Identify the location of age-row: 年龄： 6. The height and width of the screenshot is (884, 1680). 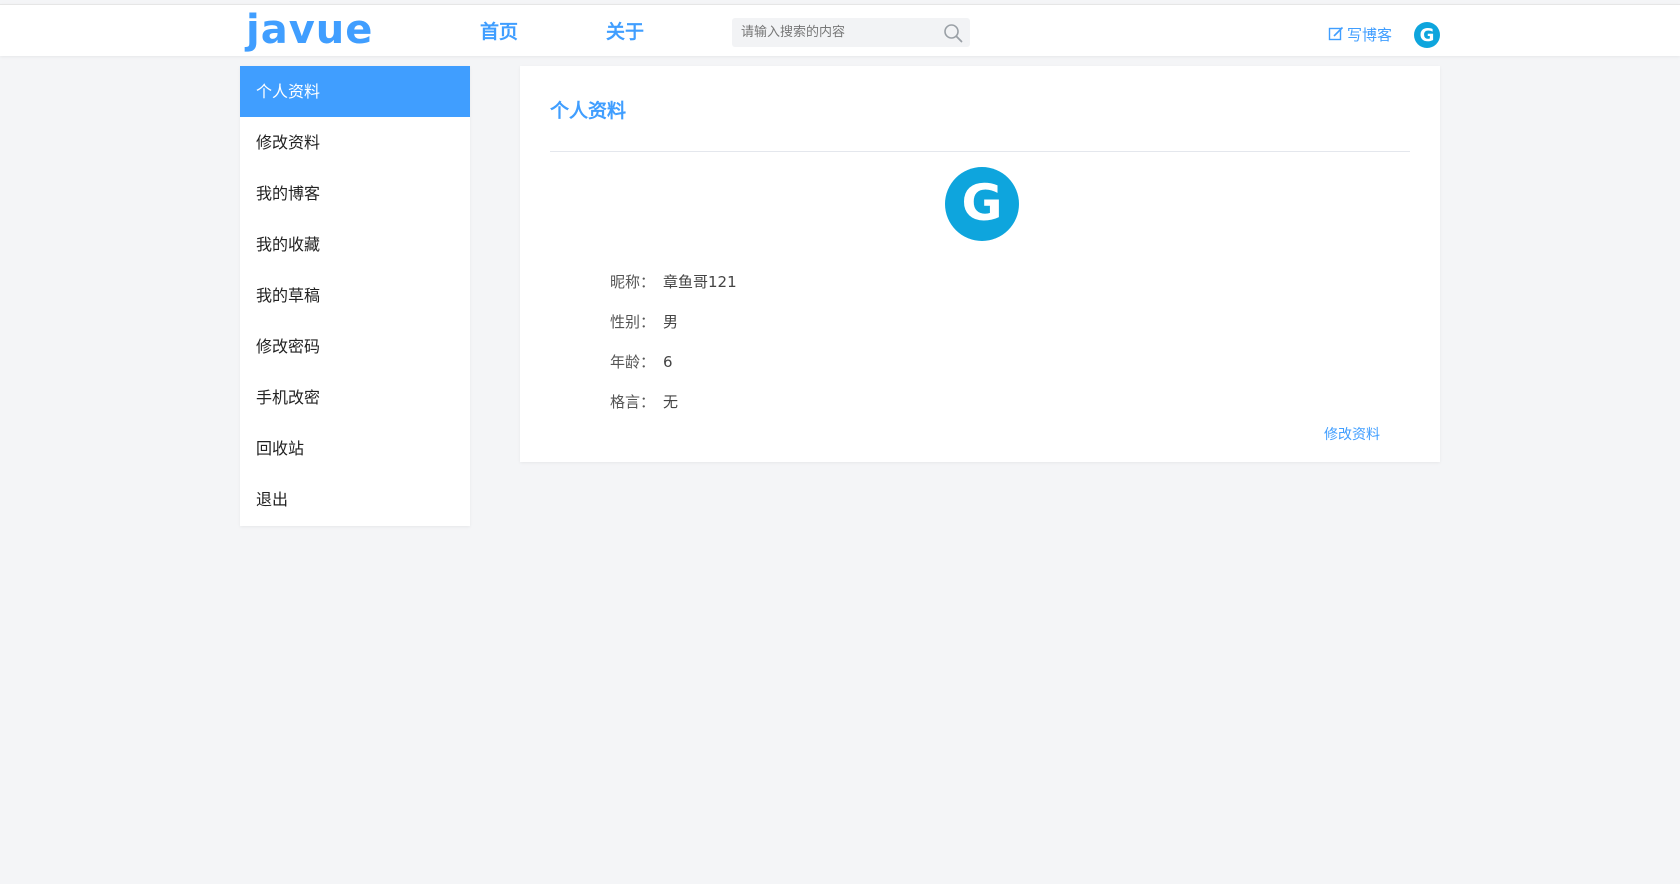
(641, 362).